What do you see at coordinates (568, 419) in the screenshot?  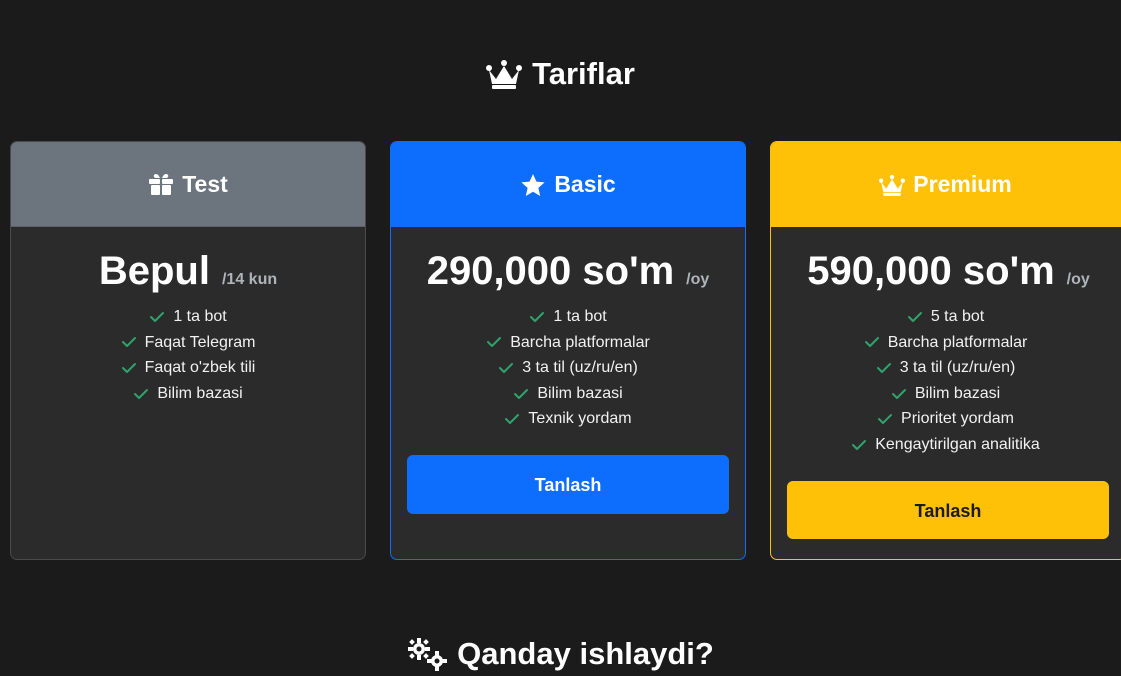 I see `feature-item: Texnik yordam` at bounding box center [568, 419].